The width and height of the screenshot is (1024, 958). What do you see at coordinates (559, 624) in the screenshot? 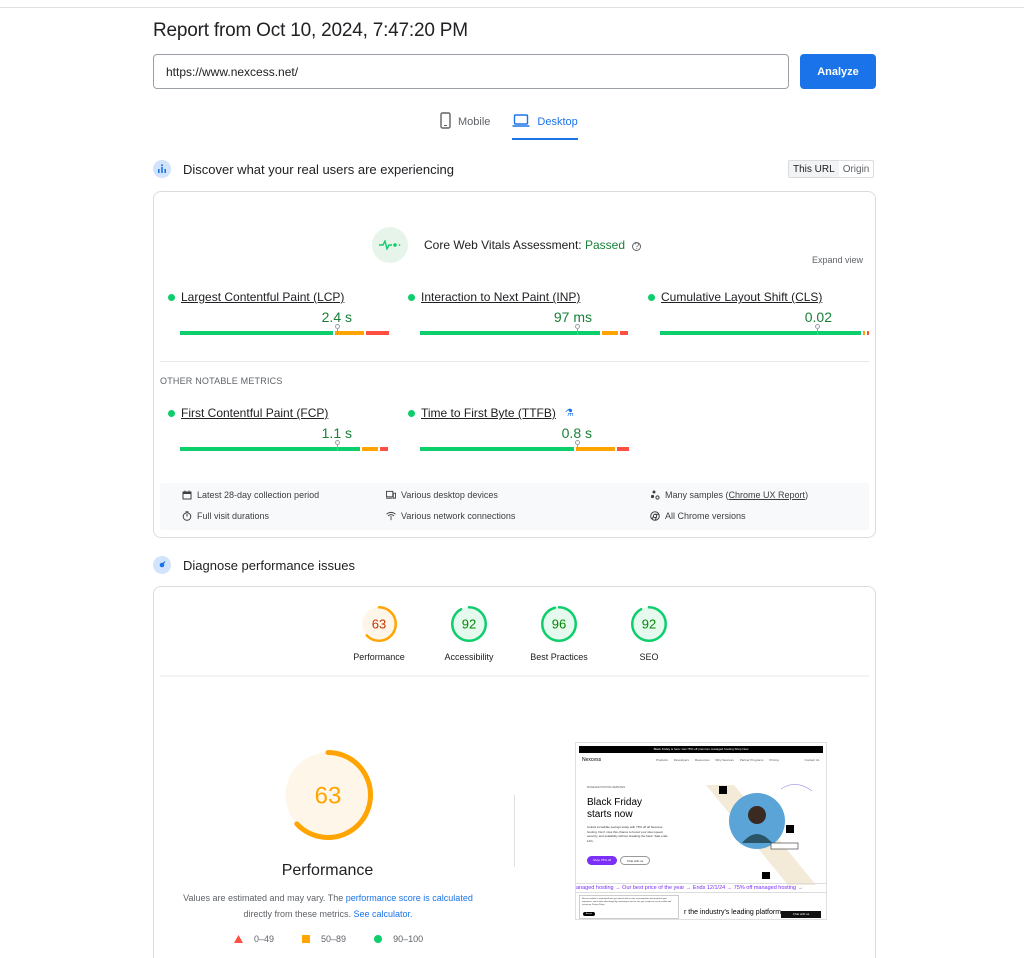
I see `gauge-score: 96` at bounding box center [559, 624].